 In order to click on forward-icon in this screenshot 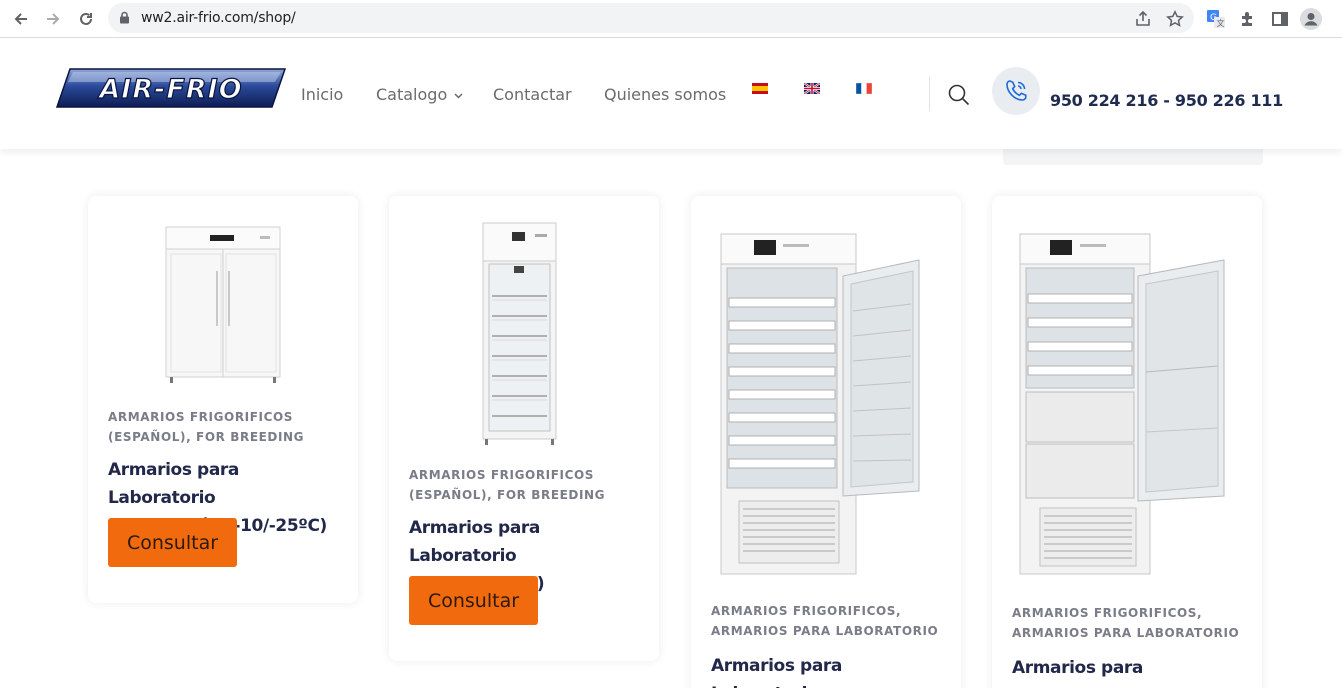, I will do `click(53, 19)`.